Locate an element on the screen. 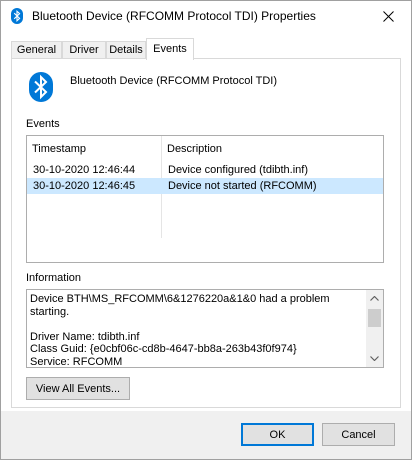 Image resolution: width=412 pixels, height=460 pixels. vertical-scrollbar is located at coordinates (374, 328).